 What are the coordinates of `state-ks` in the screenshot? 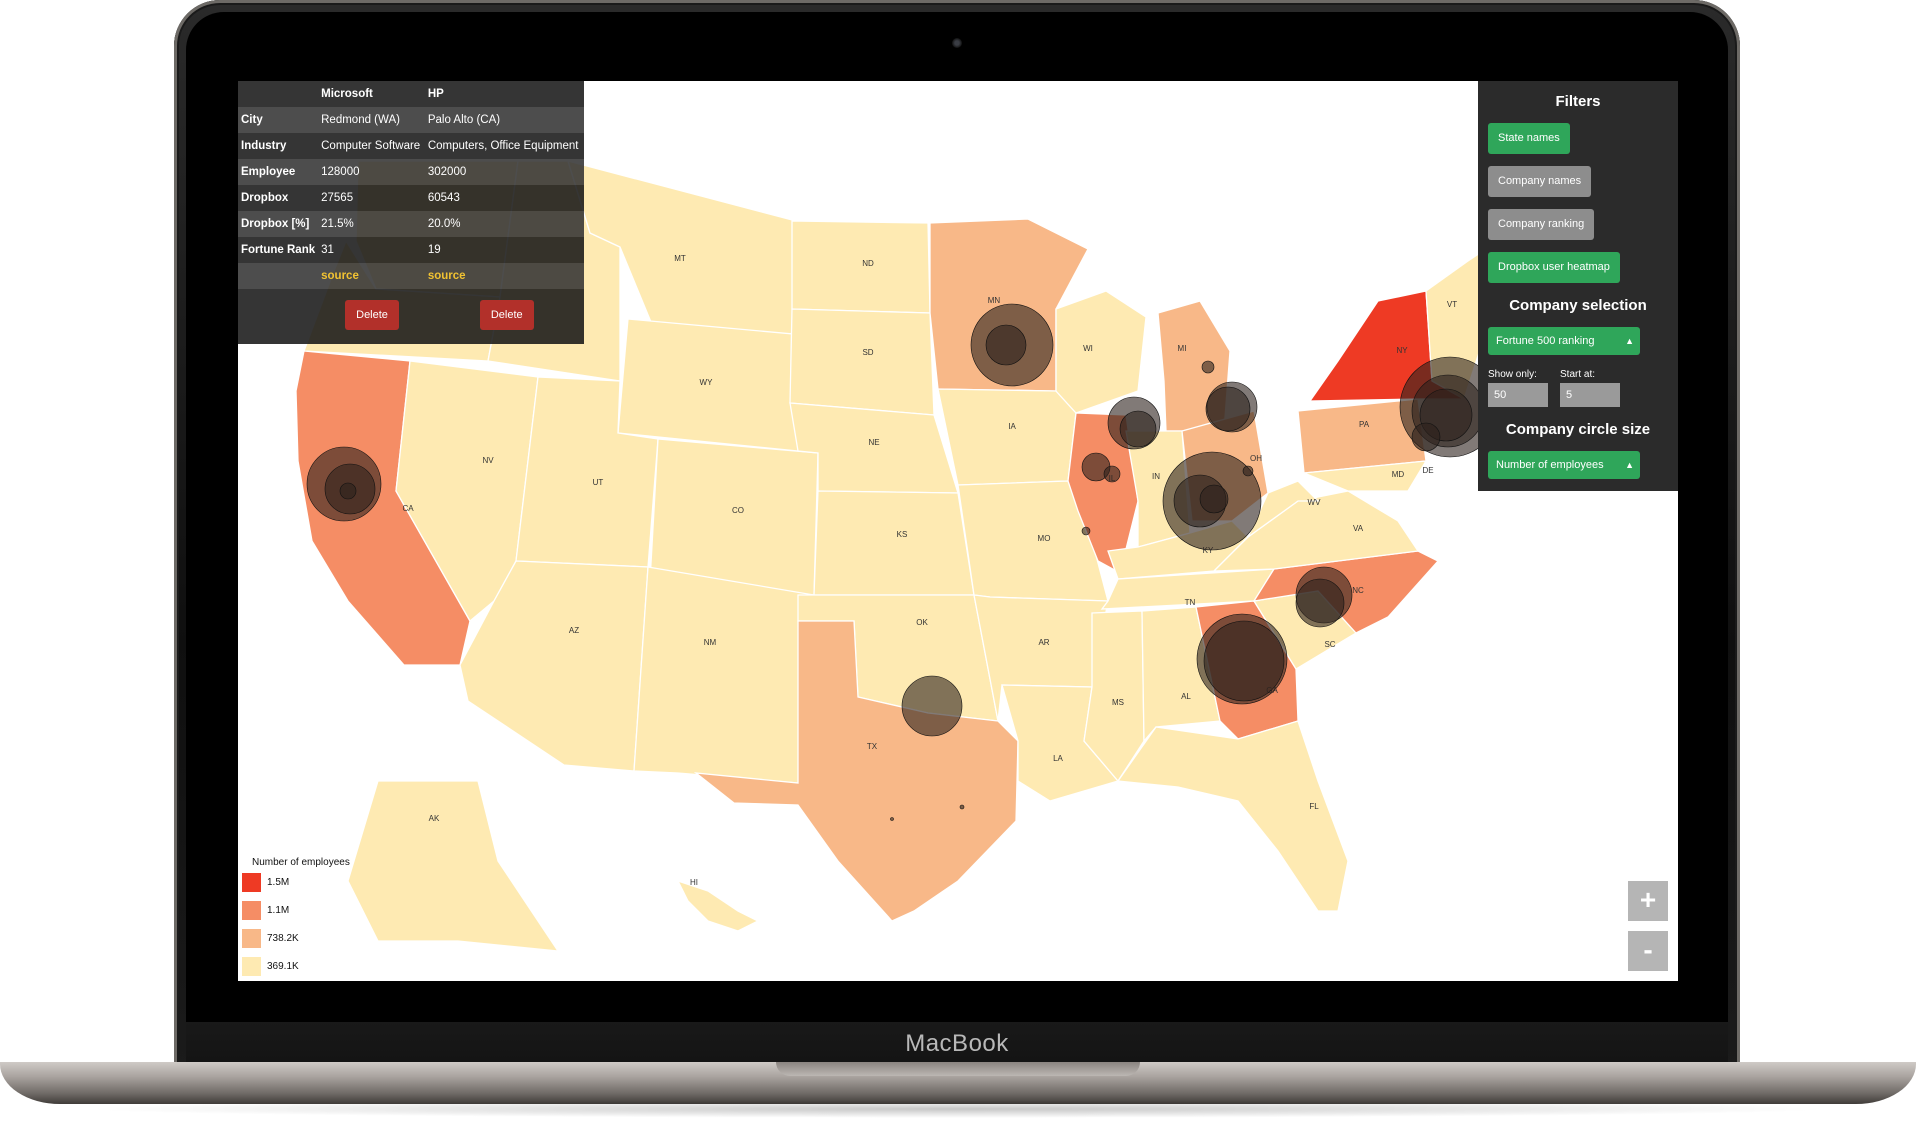 It's located at (894, 543).